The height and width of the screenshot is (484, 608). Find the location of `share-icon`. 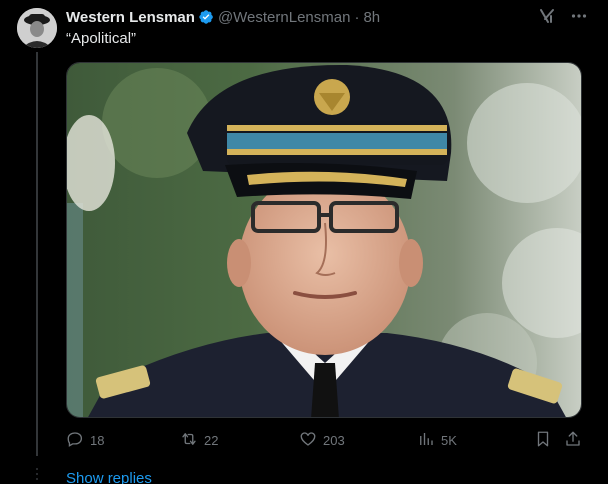

share-icon is located at coordinates (573, 440).